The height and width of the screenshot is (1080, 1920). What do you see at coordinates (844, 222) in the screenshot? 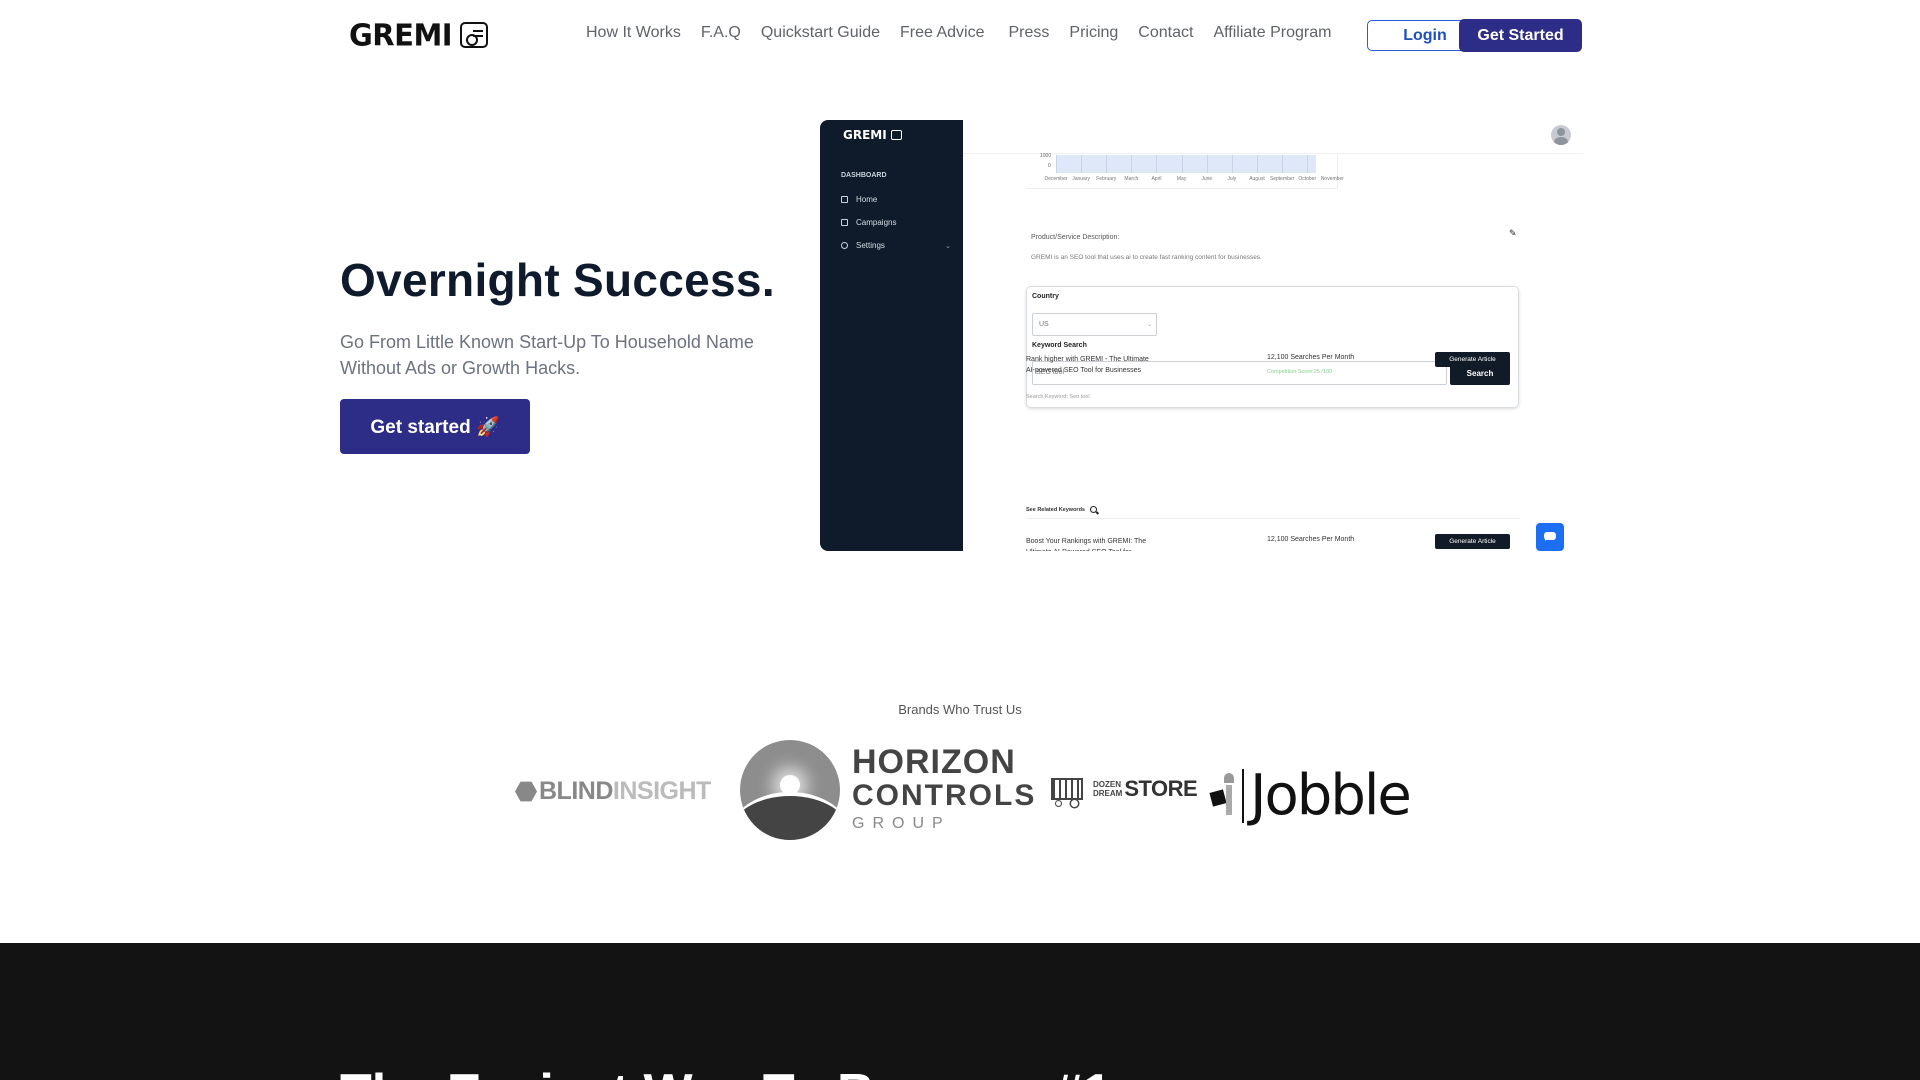
I see `book-icon` at bounding box center [844, 222].